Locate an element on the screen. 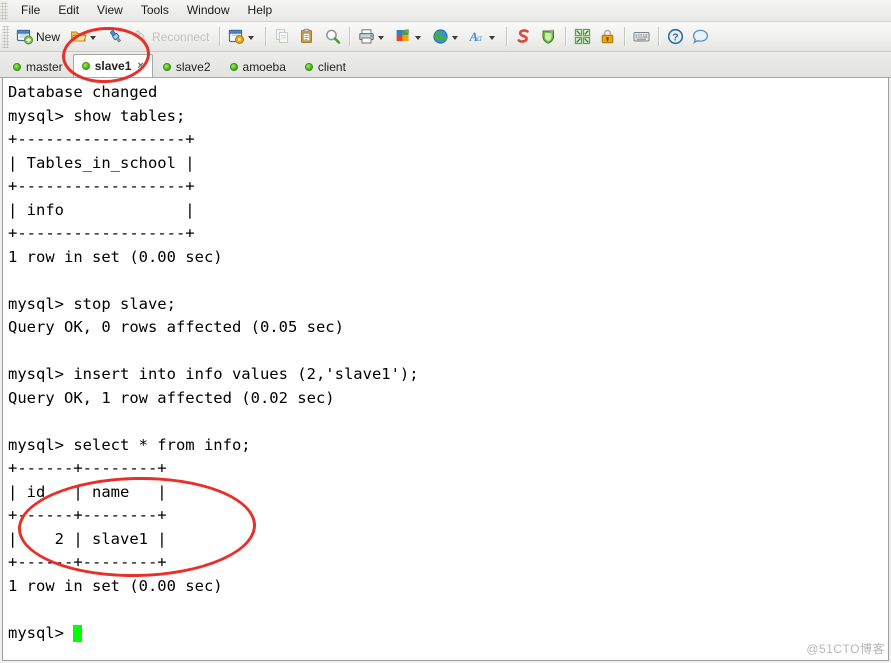 The width and height of the screenshot is (891, 663). tab-client: client is located at coordinates (325, 66).